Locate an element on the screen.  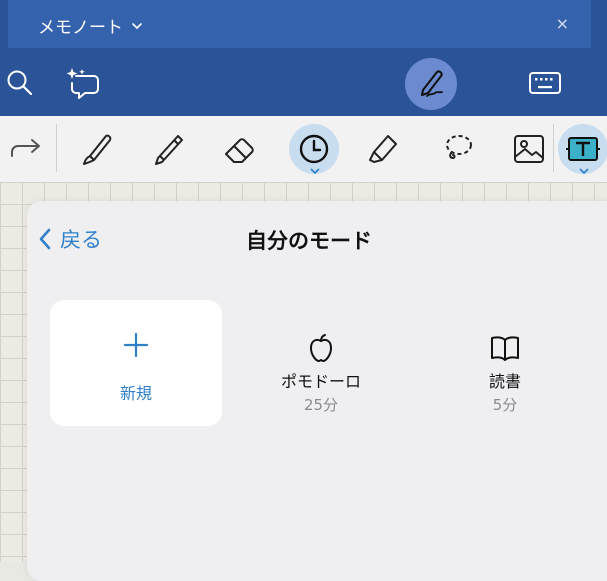
document-tab: メモノート × is located at coordinates (299, 24).